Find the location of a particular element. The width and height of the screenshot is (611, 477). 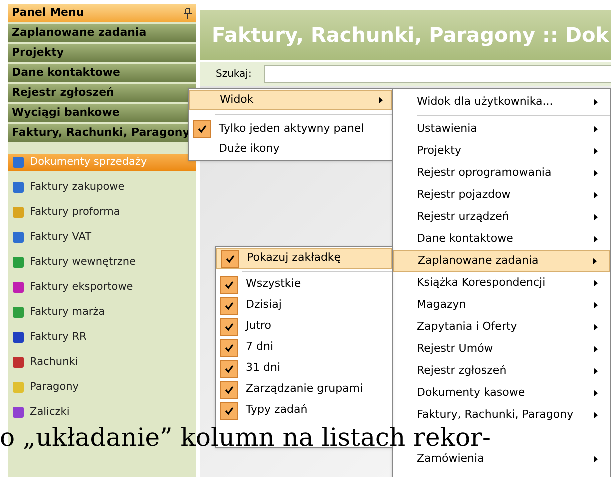

panel-item: Paragony is located at coordinates (102, 387).